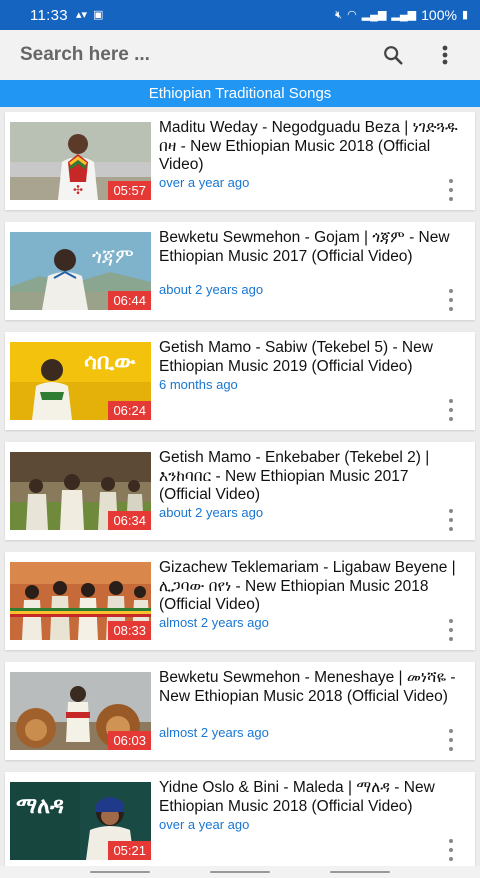 The height and width of the screenshot is (878, 480). What do you see at coordinates (352, 14) in the screenshot?
I see `wifi-icon: ◠` at bounding box center [352, 14].